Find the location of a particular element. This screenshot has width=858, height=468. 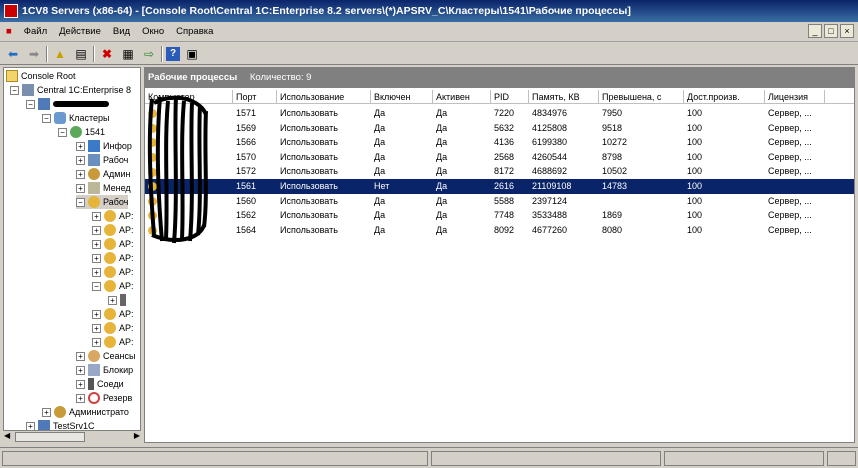

back-icon: ⬅ is located at coordinates (13, 54).